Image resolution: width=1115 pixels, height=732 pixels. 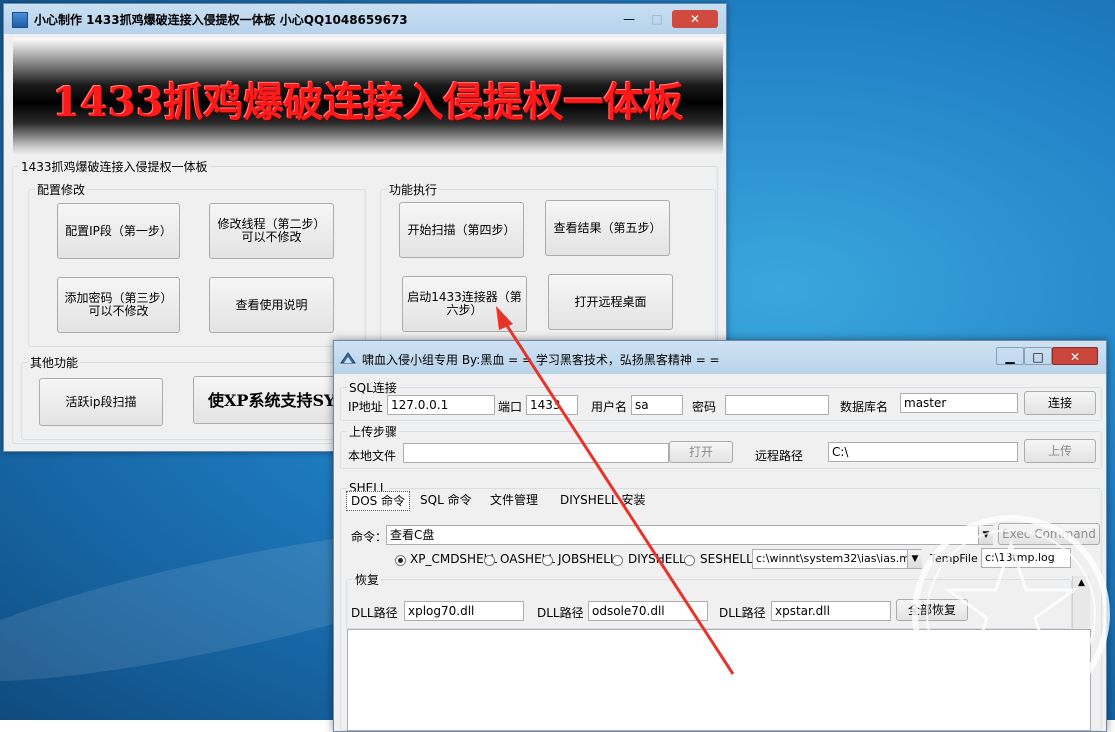 I want to click on tab-diyshell-install: DIYSHELL 安装, so click(x=603, y=500).